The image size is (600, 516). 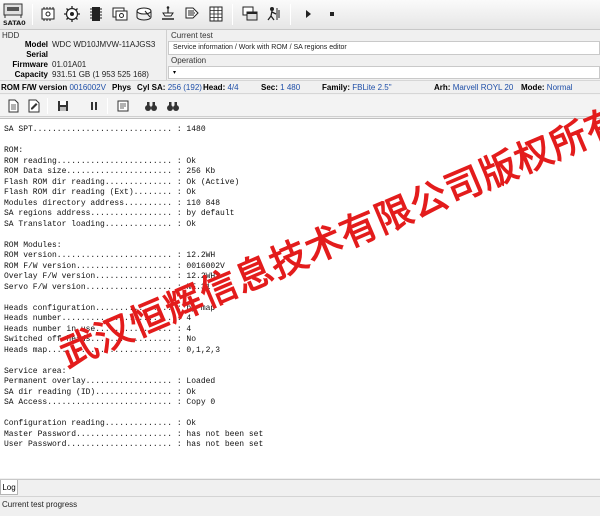 What do you see at coordinates (69, 64) in the screenshot?
I see `firmware-value: 01.01A01` at bounding box center [69, 64].